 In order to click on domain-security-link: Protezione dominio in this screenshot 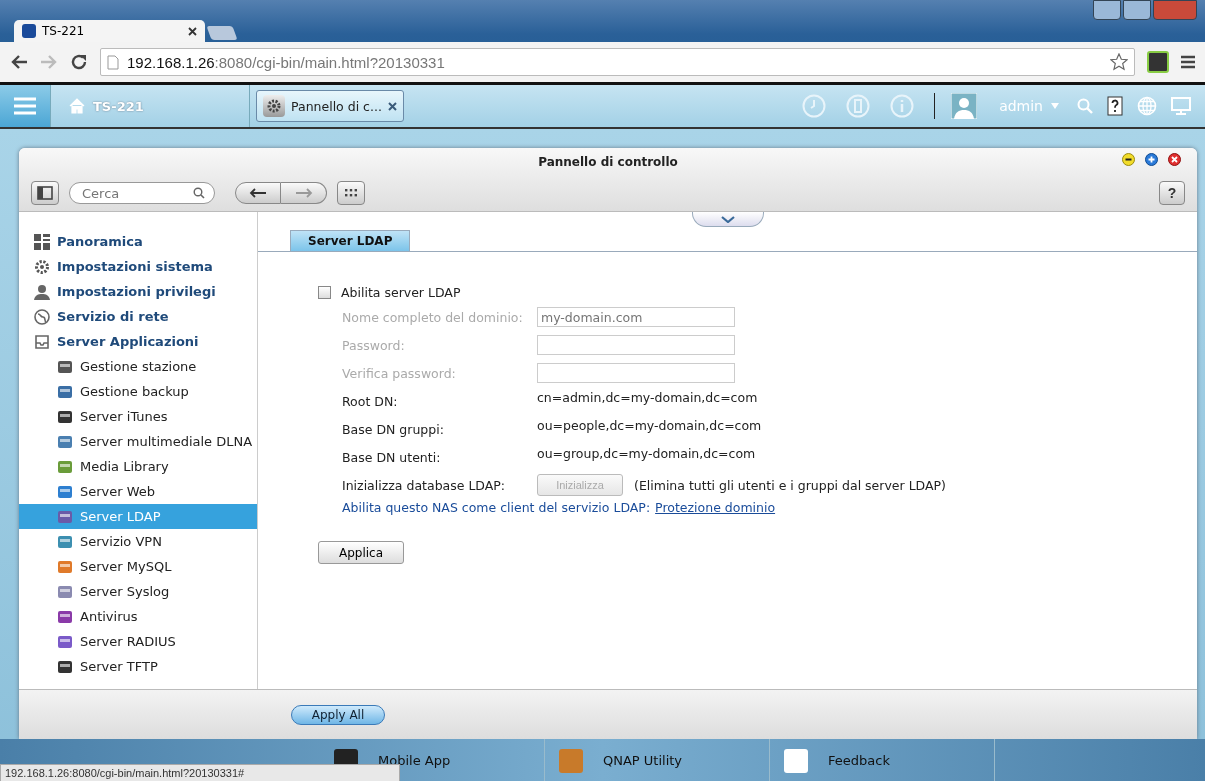, I will do `click(715, 507)`.